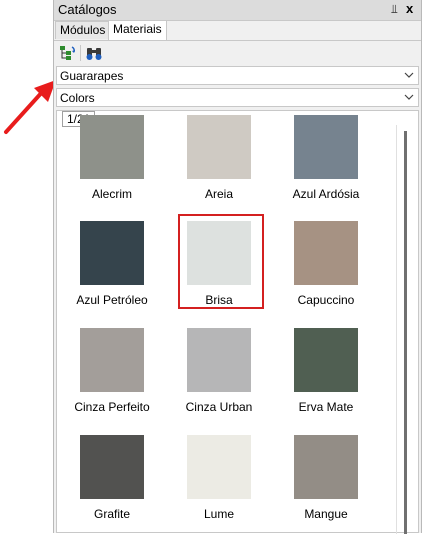 The width and height of the screenshot is (430, 535). Describe the element at coordinates (111, 514) in the screenshot. I see `material-label: Grafite` at that location.